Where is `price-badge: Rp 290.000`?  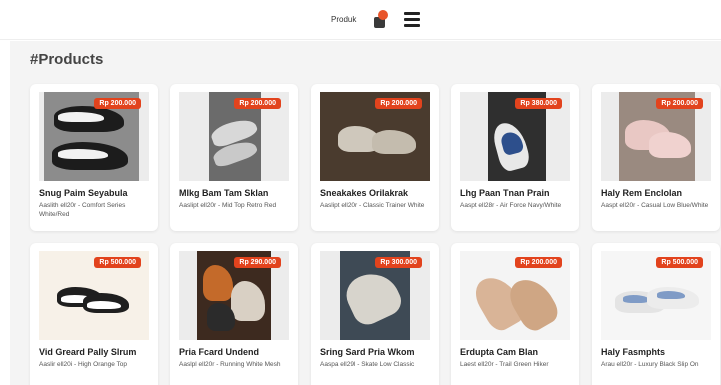 price-badge: Rp 290.000 is located at coordinates (257, 262).